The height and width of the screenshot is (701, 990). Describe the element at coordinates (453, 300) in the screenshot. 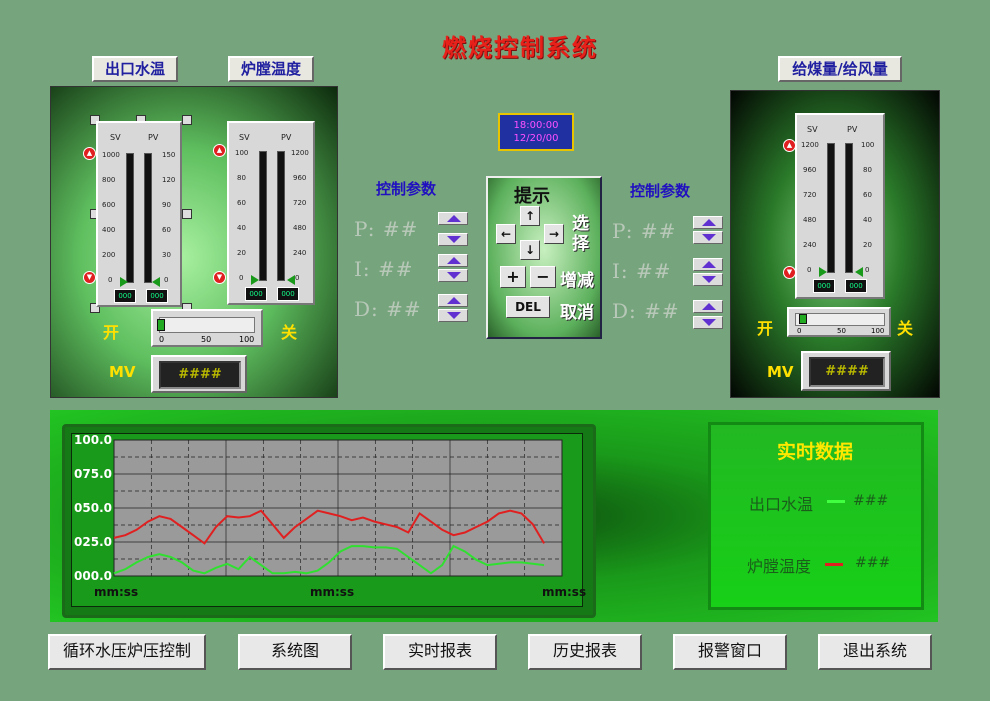

I see `left-d-up-button` at that location.